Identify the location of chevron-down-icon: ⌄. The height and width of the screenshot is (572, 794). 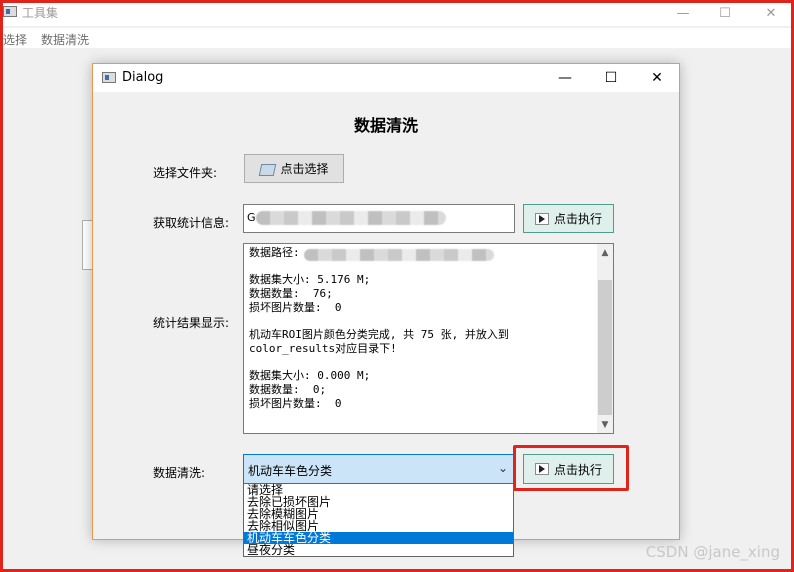
(503, 468).